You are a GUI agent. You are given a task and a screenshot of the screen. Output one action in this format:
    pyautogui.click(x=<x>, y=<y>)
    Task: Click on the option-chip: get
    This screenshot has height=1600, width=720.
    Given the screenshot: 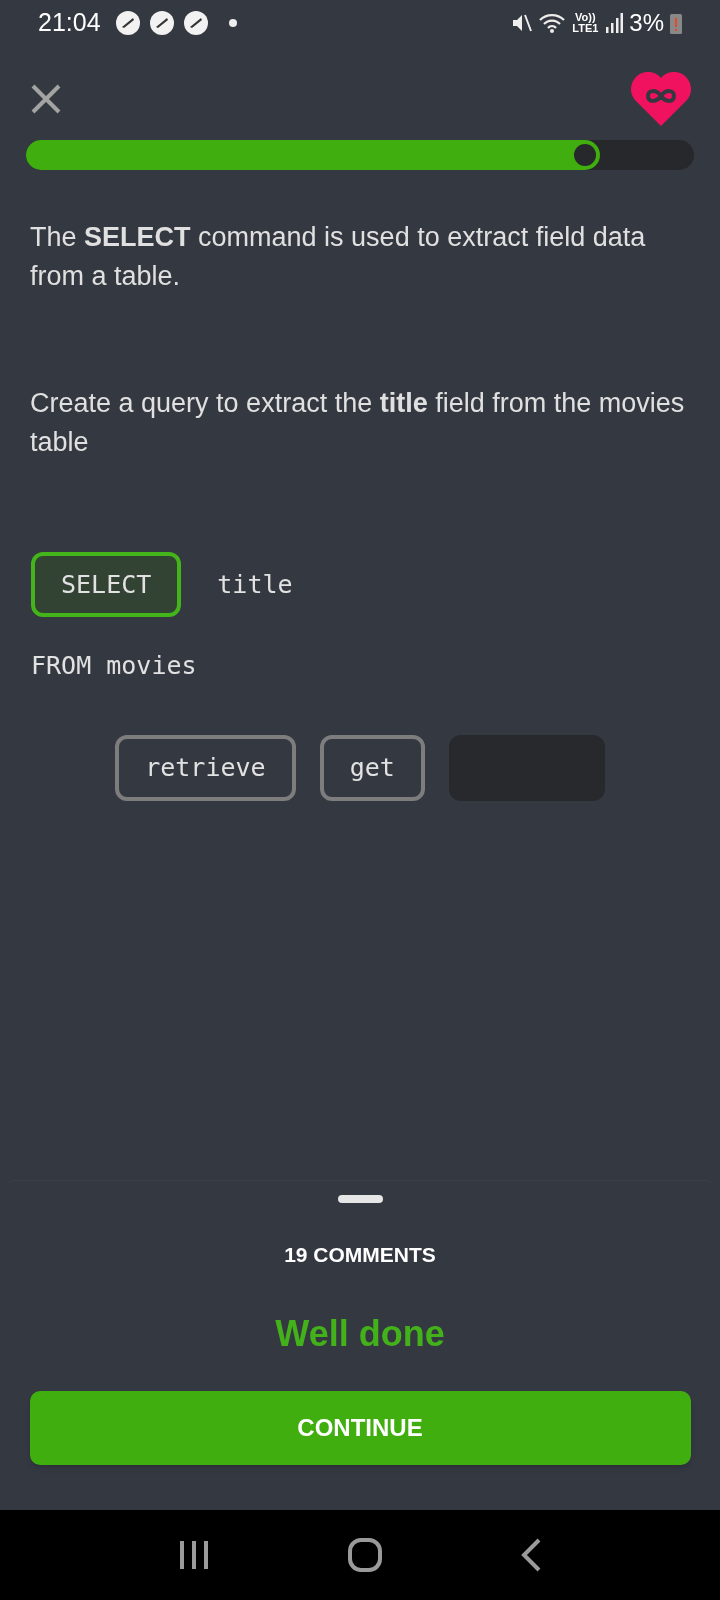 What is the action you would take?
    pyautogui.click(x=372, y=767)
    